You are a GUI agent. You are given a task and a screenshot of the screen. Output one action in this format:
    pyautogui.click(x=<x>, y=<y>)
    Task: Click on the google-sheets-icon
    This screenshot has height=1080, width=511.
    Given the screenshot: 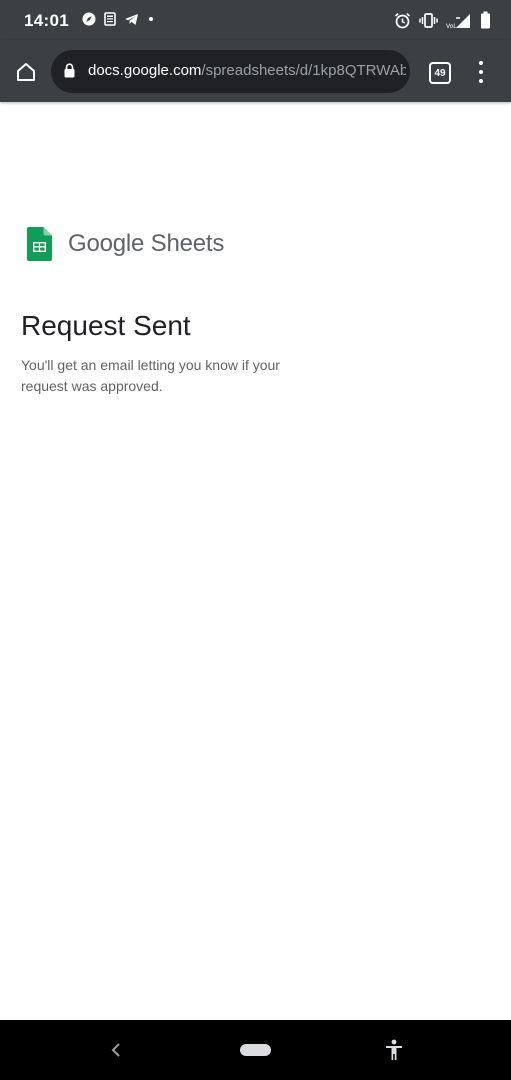 What is the action you would take?
    pyautogui.click(x=39, y=244)
    